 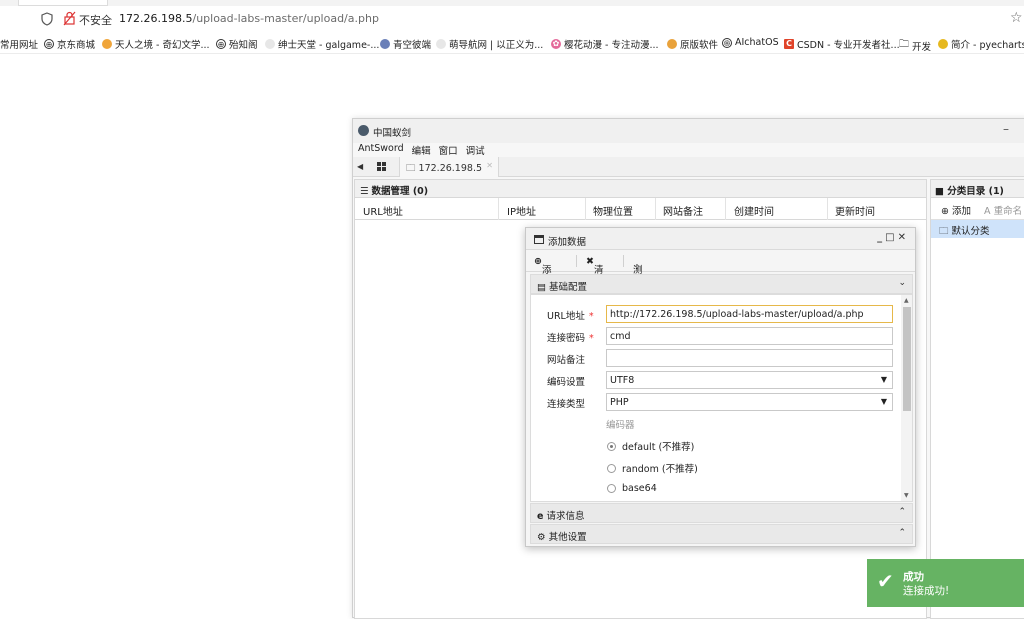 I want to click on data-panel-title: 数据管理 (0), so click(x=400, y=191).